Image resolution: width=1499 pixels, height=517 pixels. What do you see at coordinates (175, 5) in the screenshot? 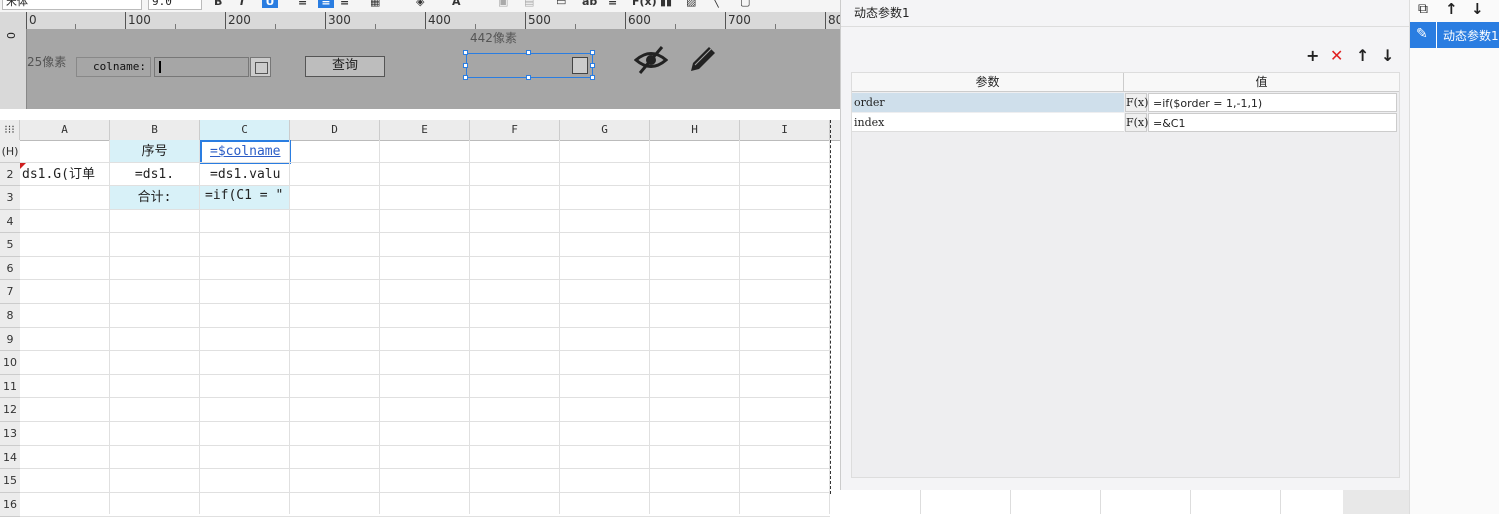
I see `font-size-select: 9.0` at bounding box center [175, 5].